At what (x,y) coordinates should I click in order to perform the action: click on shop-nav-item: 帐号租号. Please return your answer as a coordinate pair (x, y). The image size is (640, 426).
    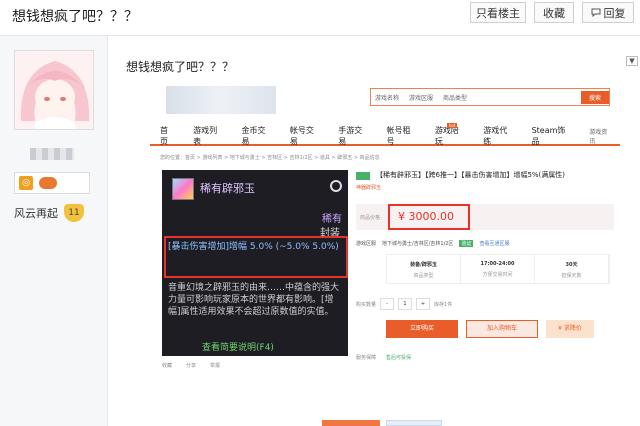
    Looking at the image, I should click on (398, 136).